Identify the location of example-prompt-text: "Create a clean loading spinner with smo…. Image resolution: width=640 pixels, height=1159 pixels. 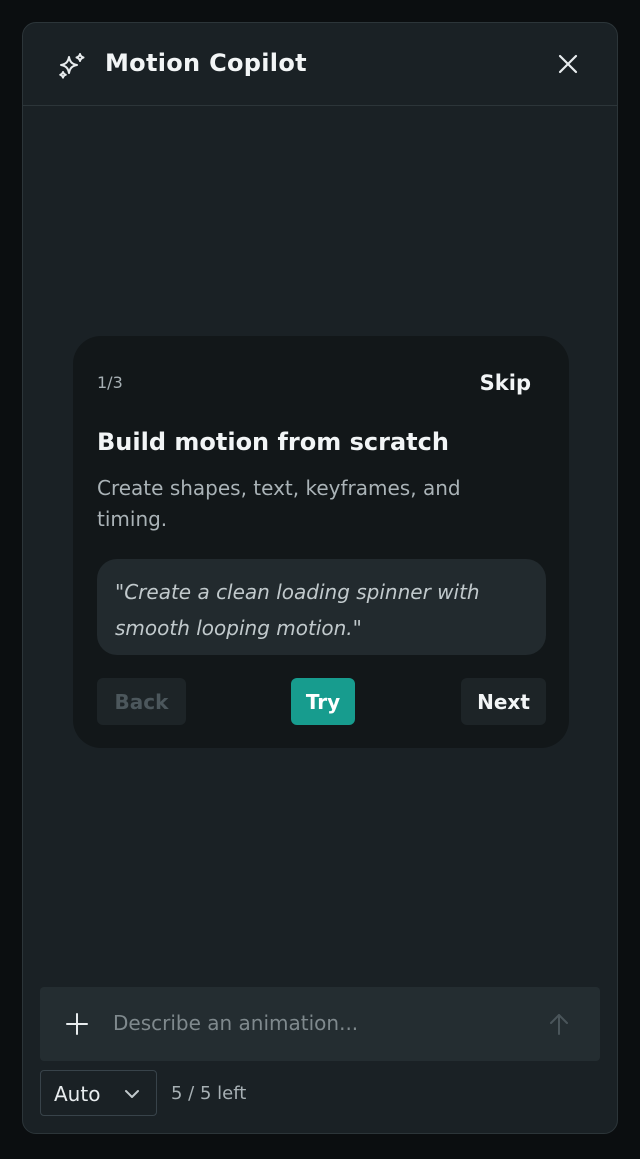
(297, 610).